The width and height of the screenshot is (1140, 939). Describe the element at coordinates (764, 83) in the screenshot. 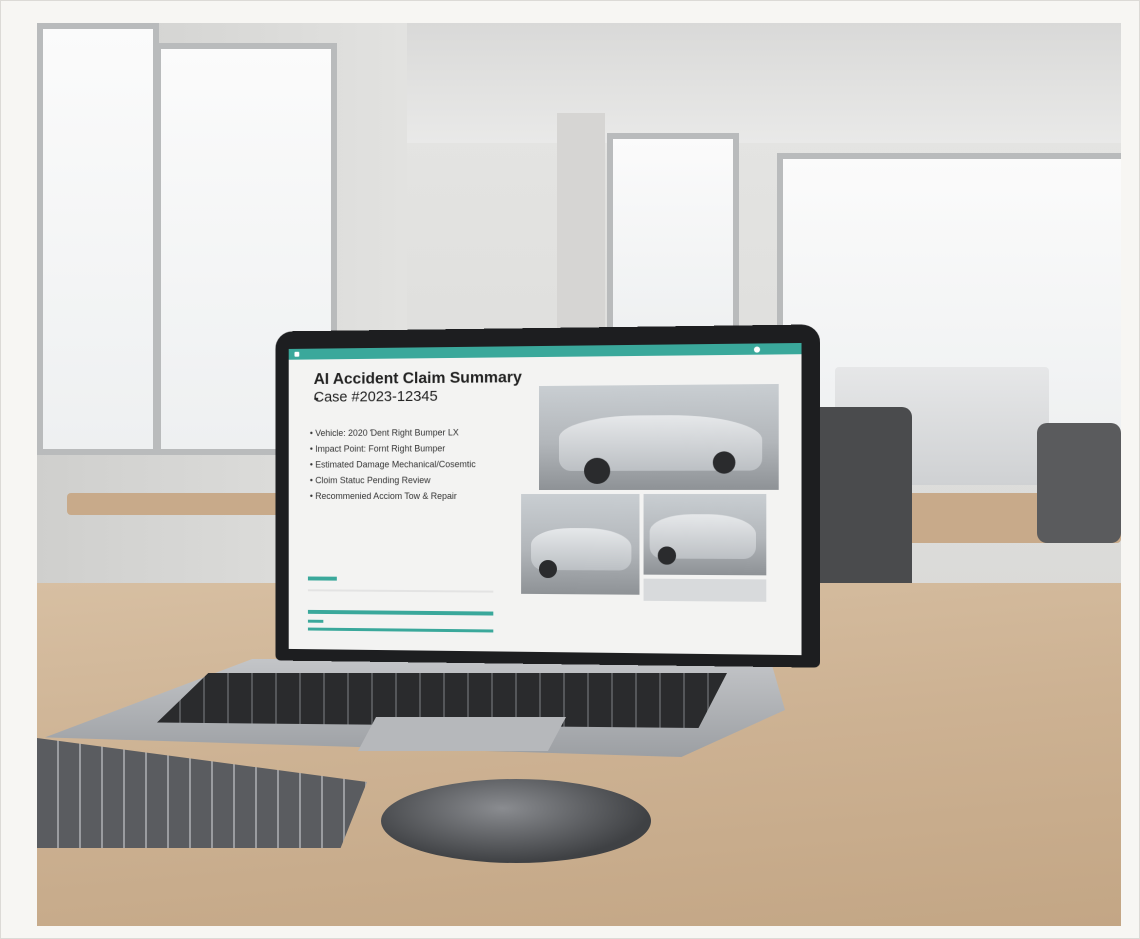

I see `ceiling` at that location.